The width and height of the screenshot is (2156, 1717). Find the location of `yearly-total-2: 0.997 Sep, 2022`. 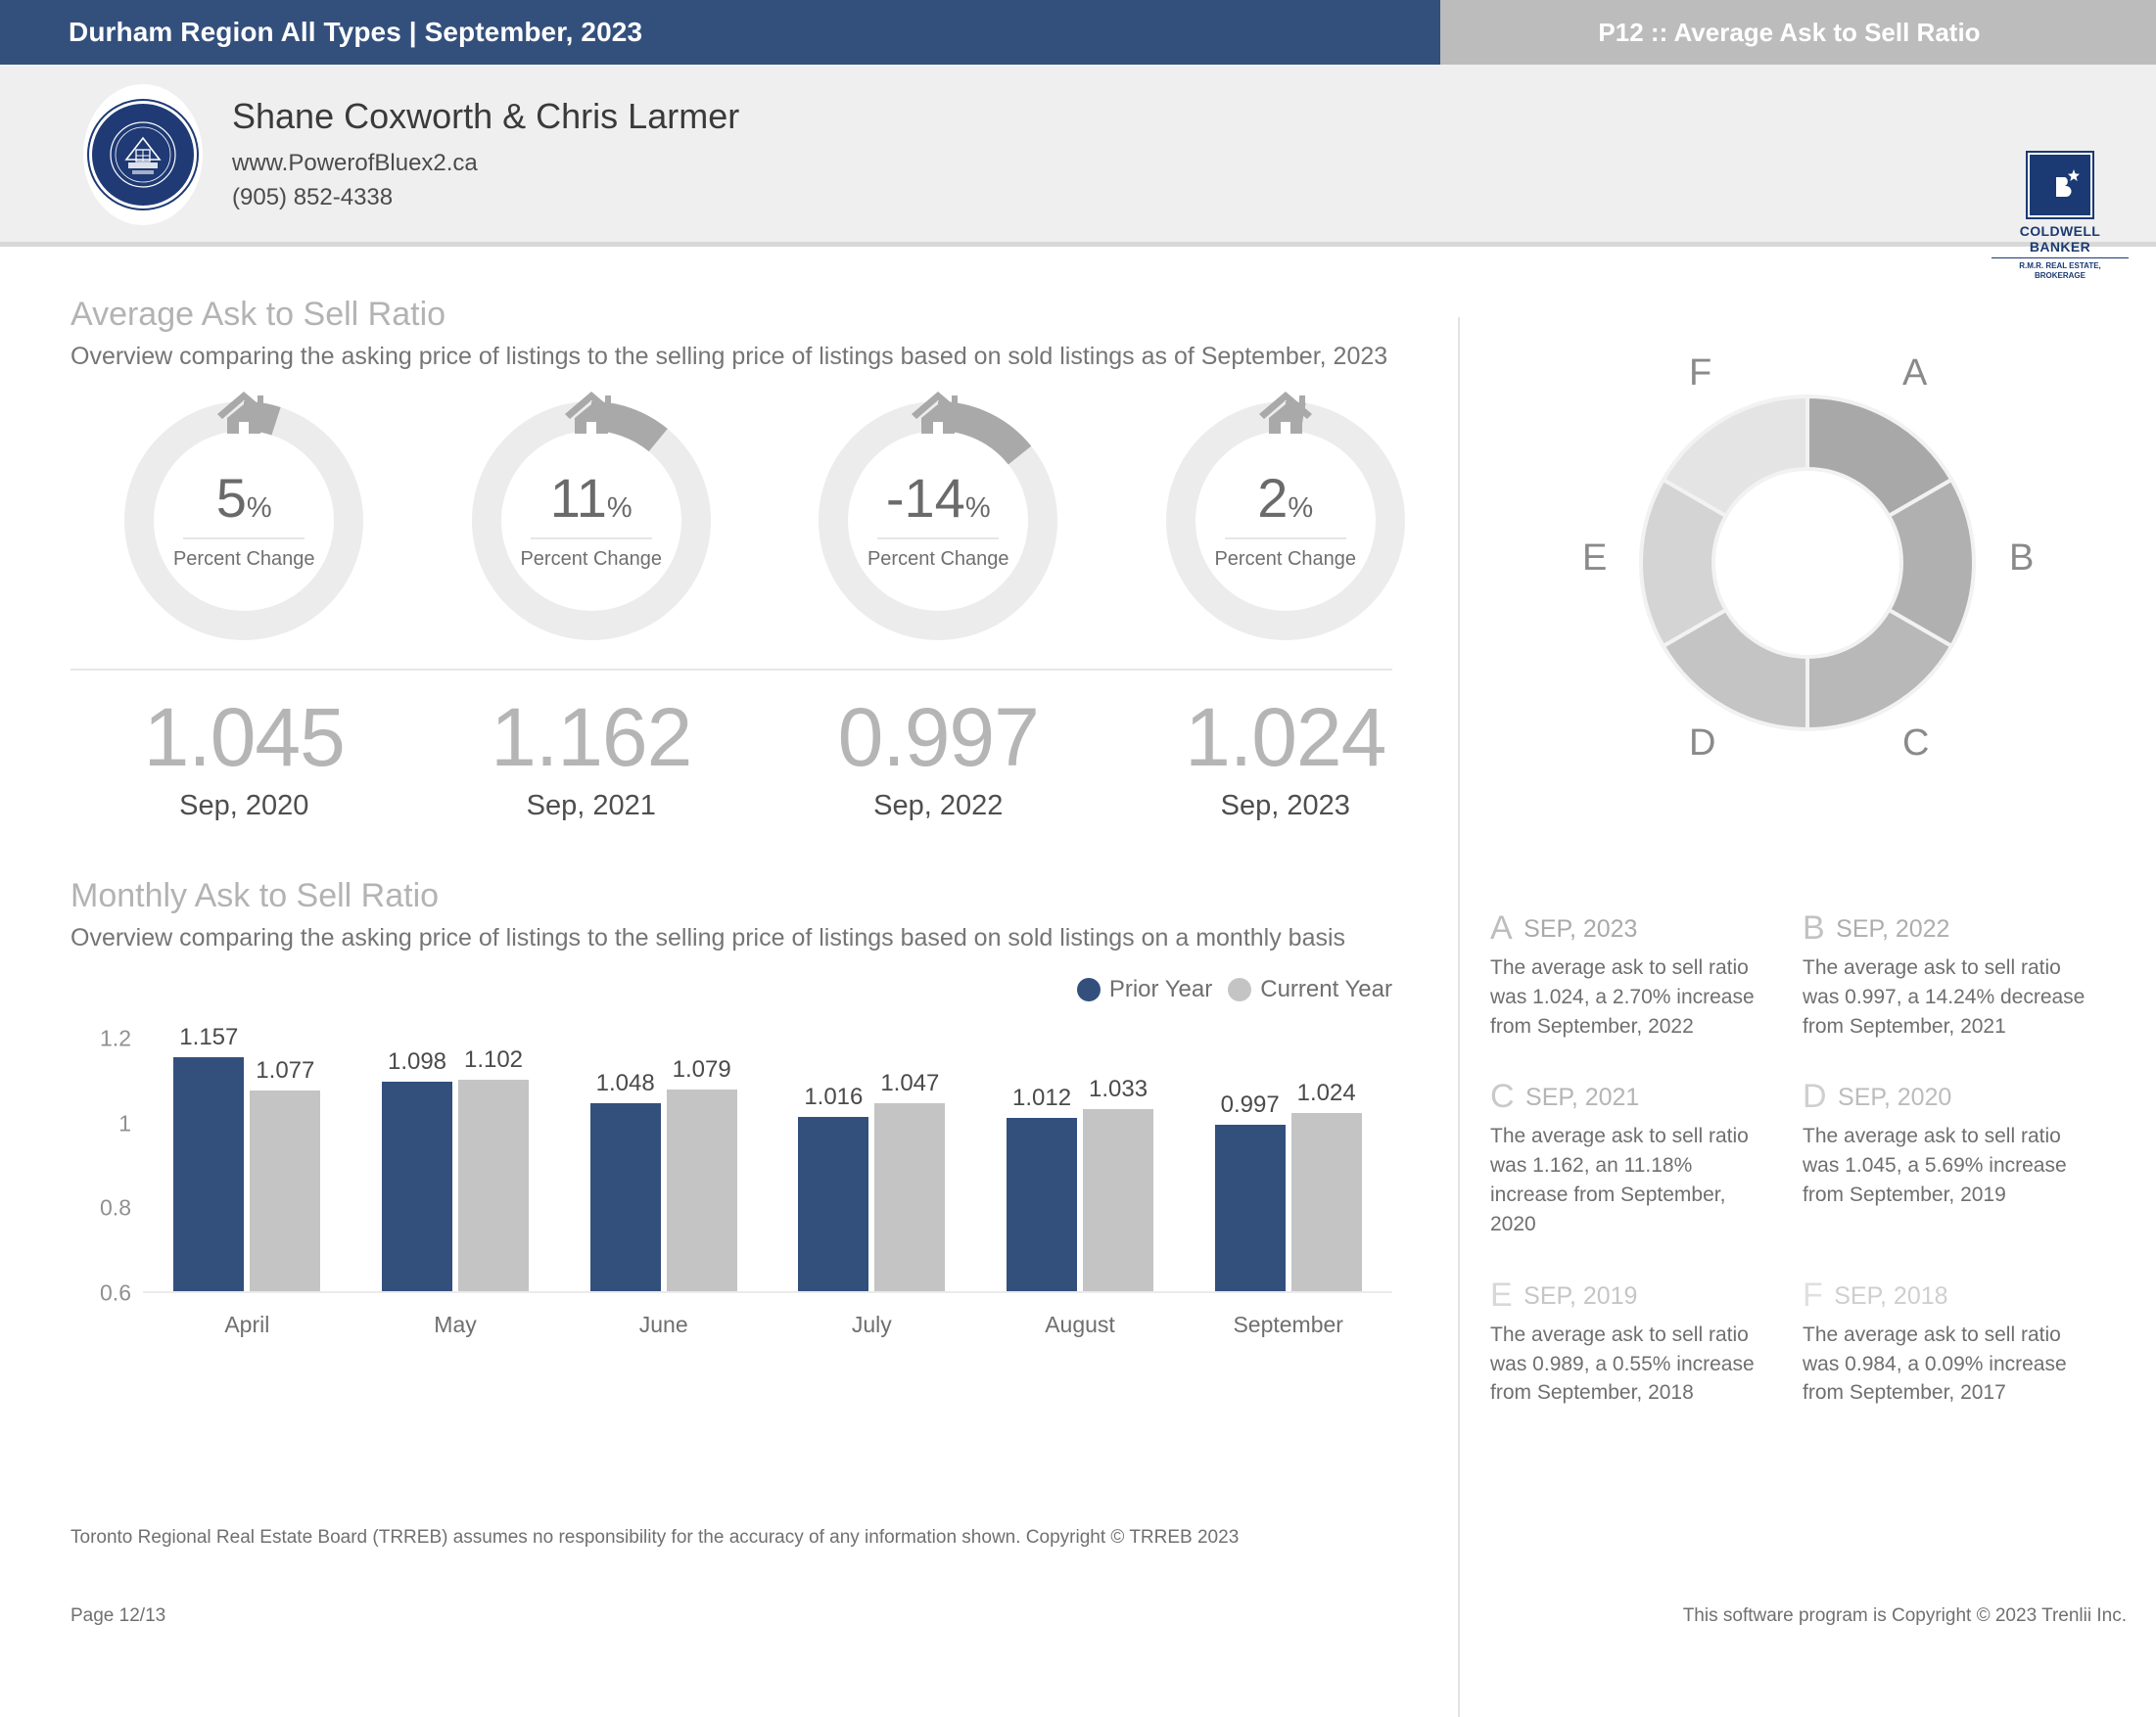

yearly-total-2: 0.997 Sep, 2022 is located at coordinates (939, 759).